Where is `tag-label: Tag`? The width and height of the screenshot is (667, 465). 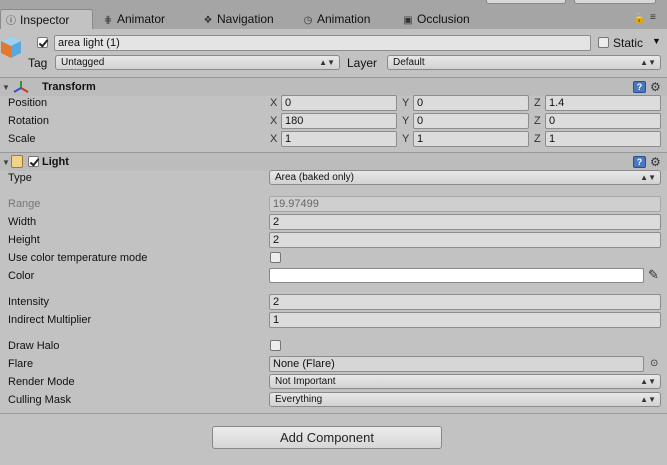
tag-label: Tag is located at coordinates (38, 63).